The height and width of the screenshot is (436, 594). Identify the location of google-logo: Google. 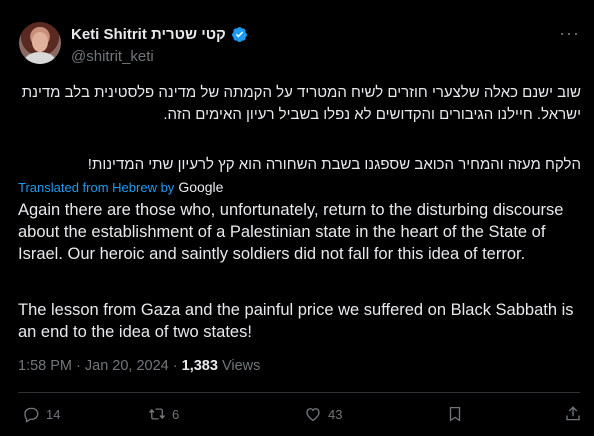
(201, 187).